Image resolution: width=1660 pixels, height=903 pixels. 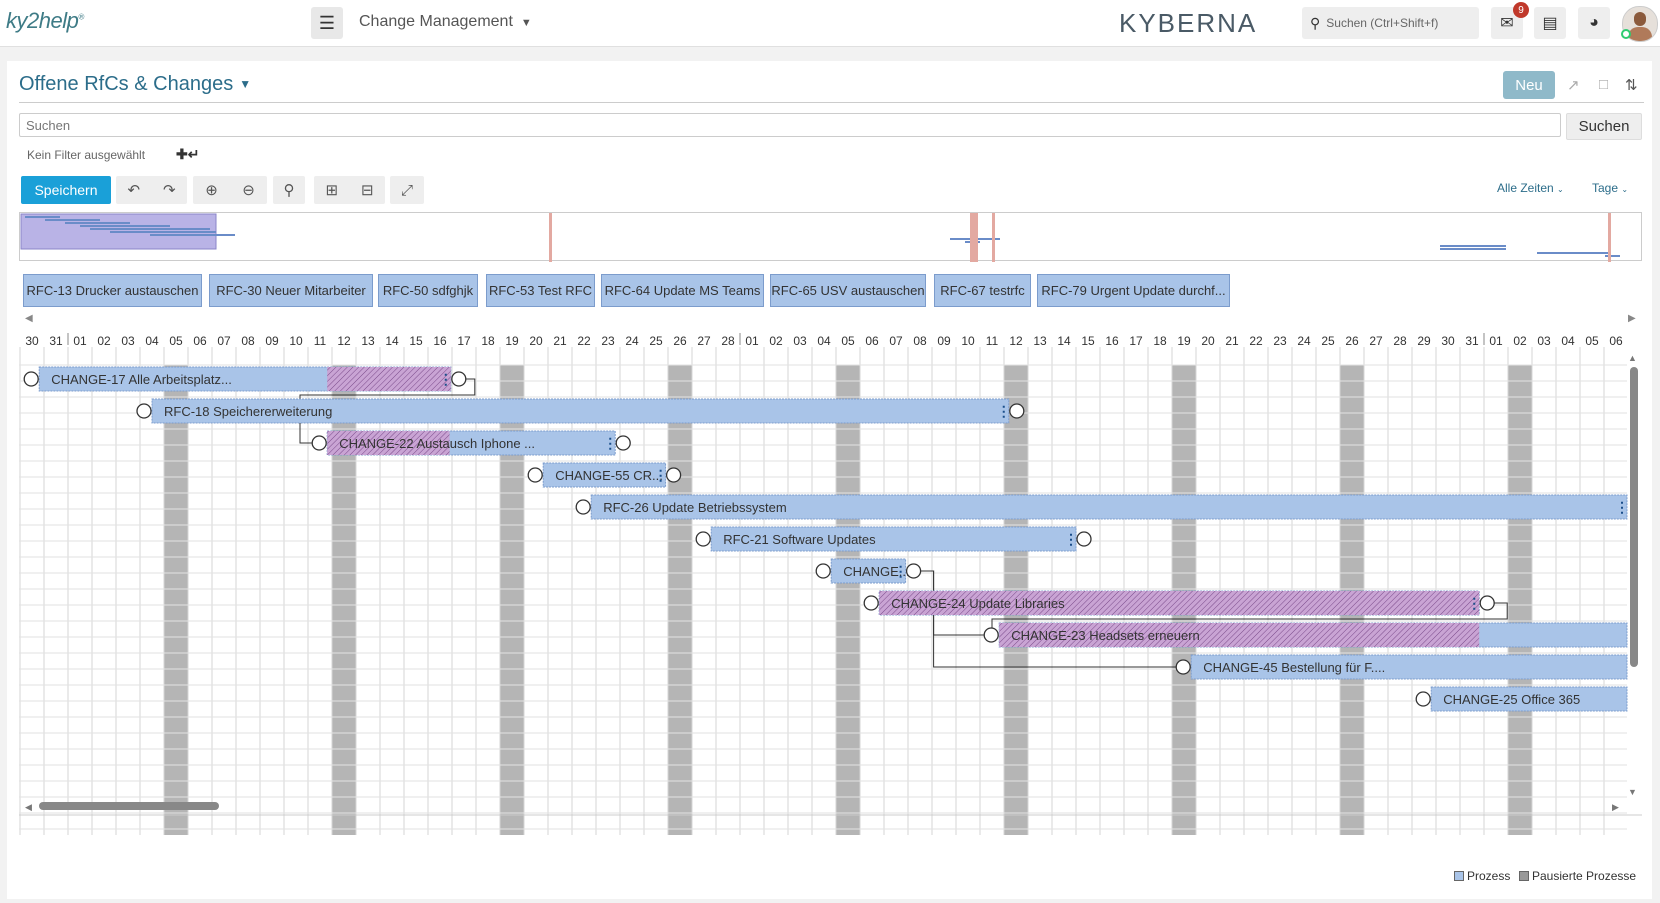 I want to click on day-label: 22, so click(x=1256, y=341).